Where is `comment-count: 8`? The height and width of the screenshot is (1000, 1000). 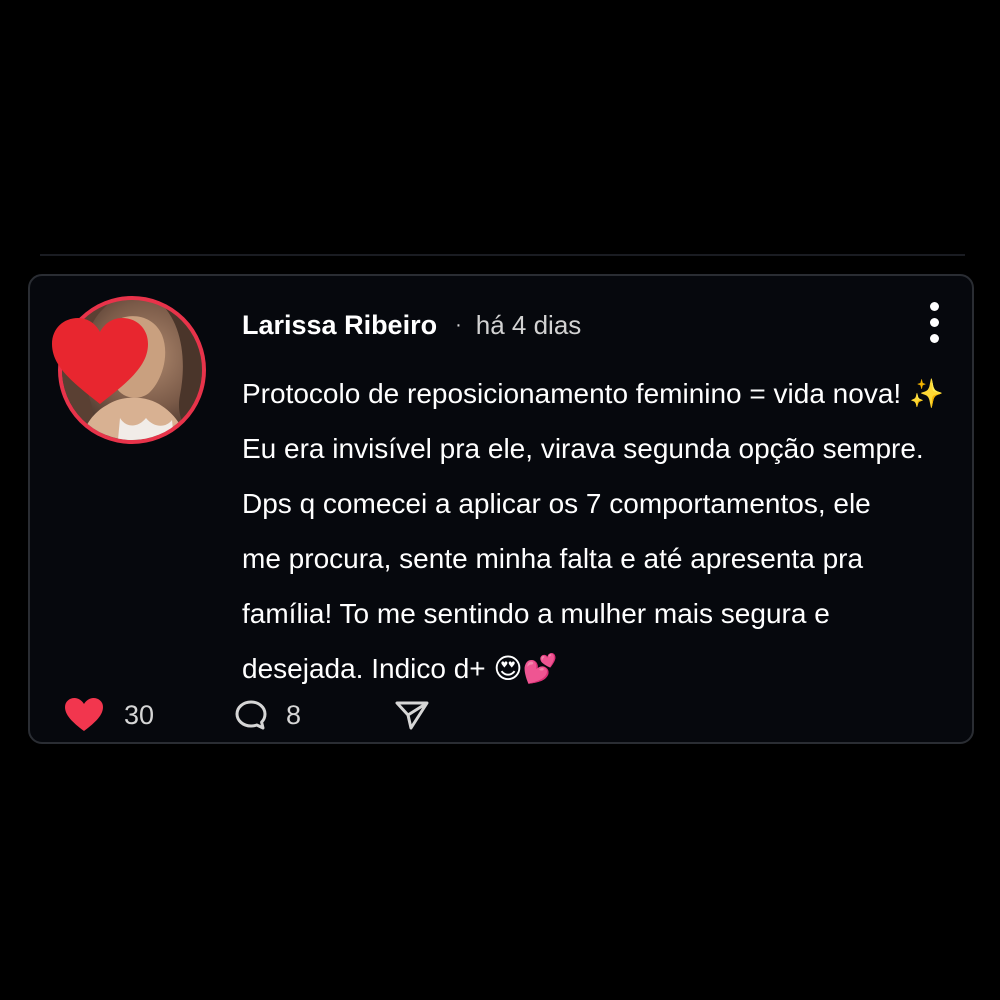 comment-count: 8 is located at coordinates (294, 714).